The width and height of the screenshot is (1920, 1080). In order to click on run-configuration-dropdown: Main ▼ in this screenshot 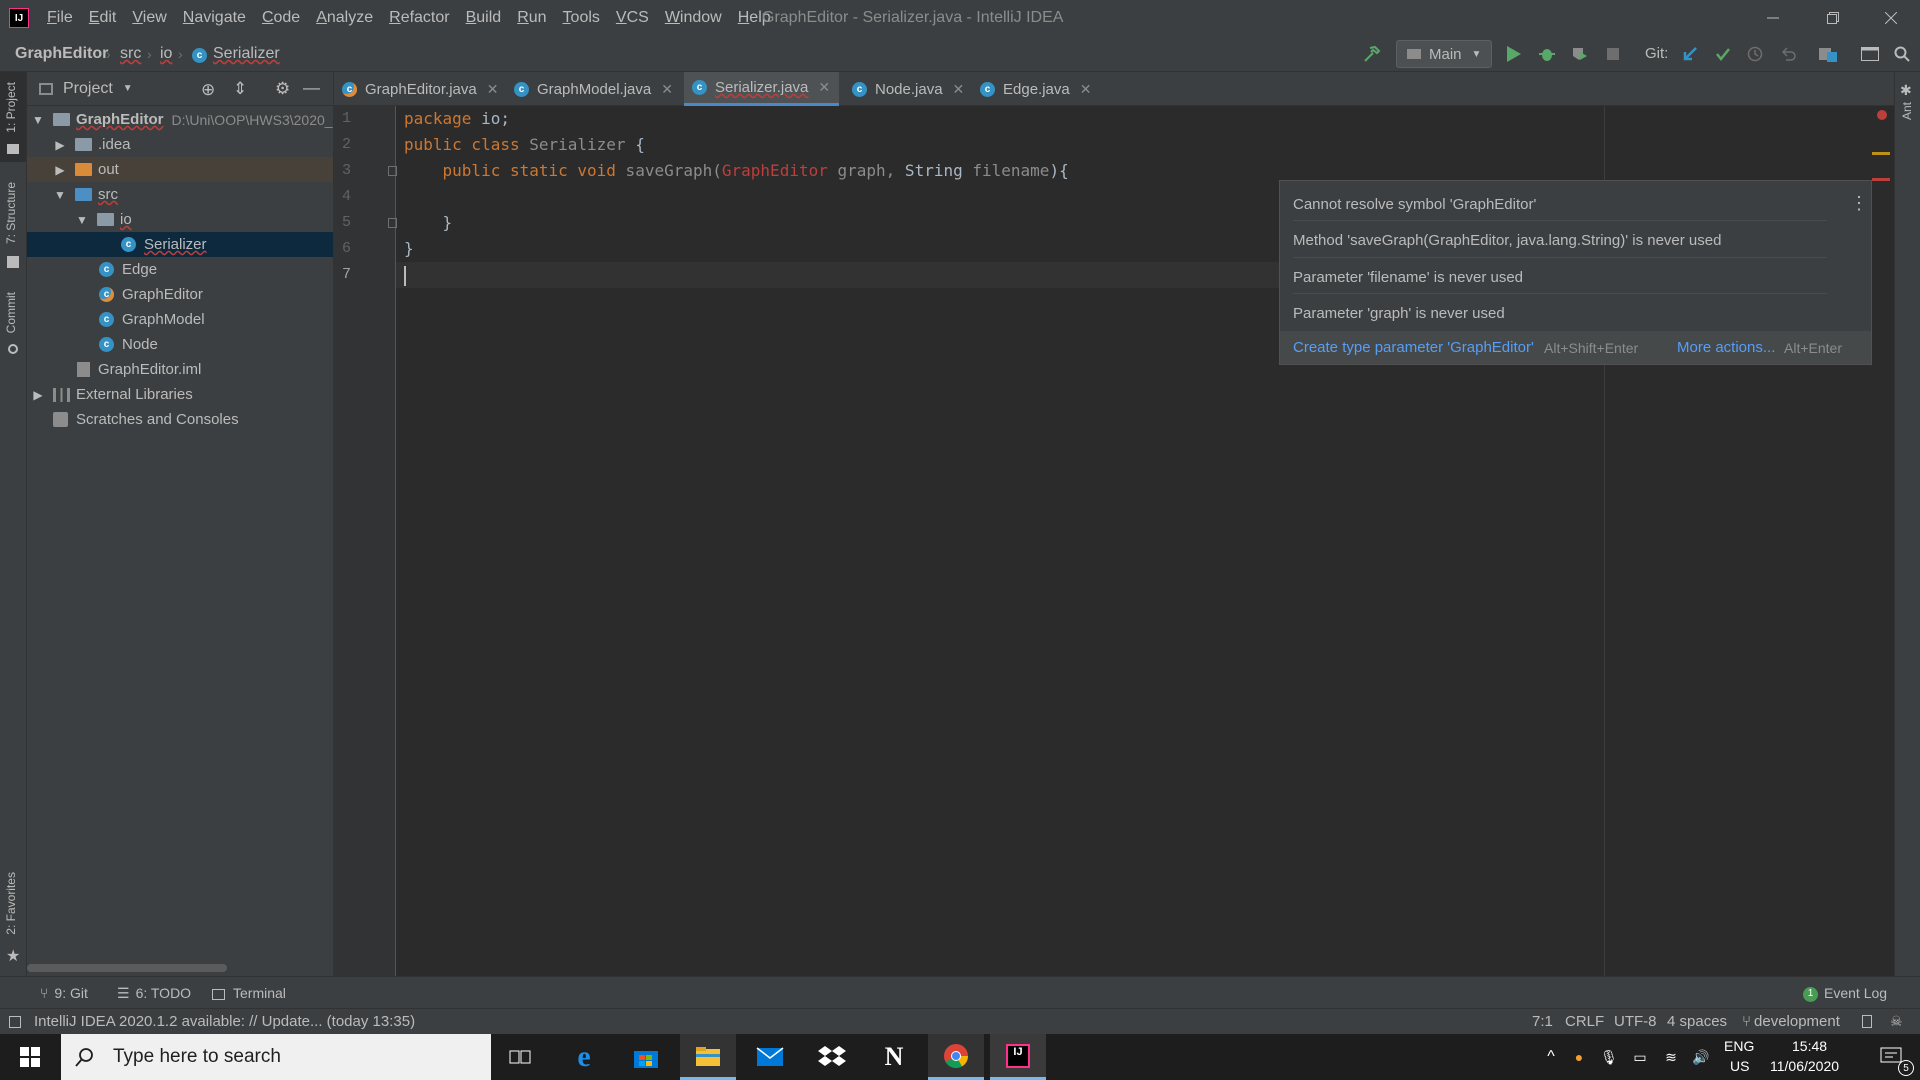, I will do `click(1444, 54)`.